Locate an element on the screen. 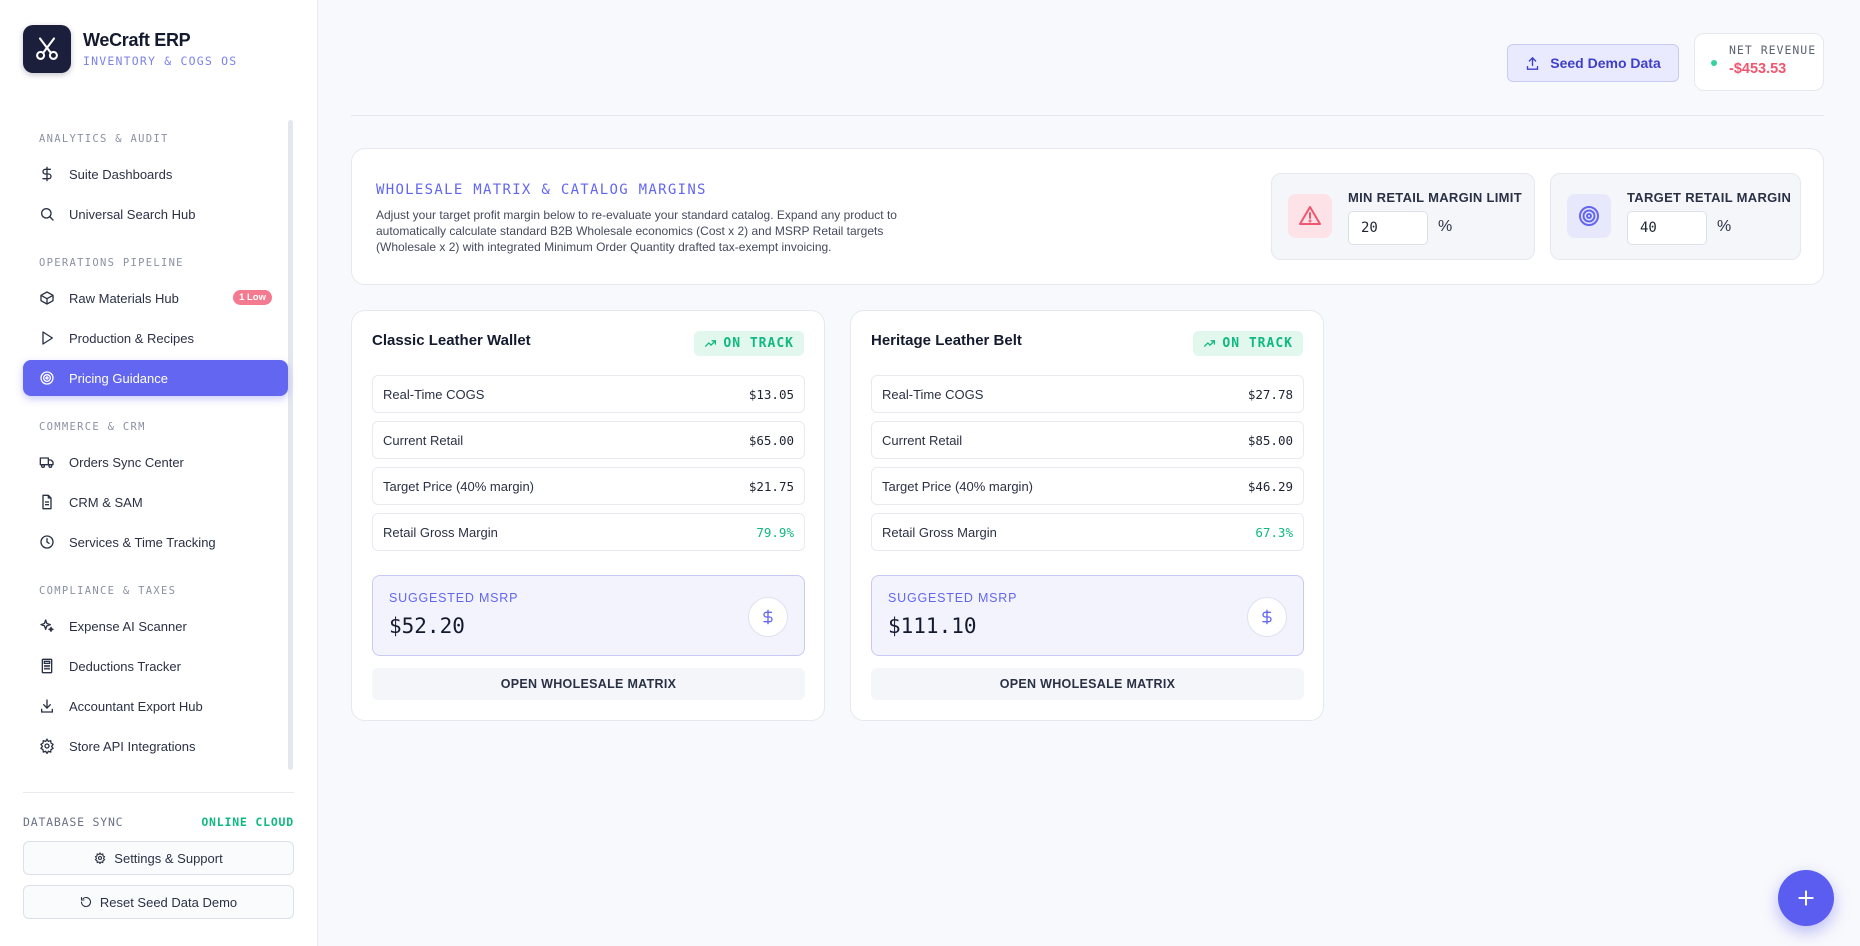 The image size is (1860, 946). download-icon is located at coordinates (47, 706).